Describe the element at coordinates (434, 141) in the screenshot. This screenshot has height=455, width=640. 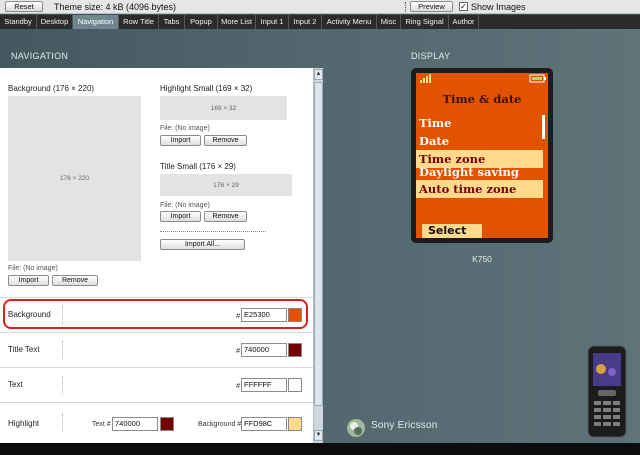
I see `menu-item-date: Date` at that location.